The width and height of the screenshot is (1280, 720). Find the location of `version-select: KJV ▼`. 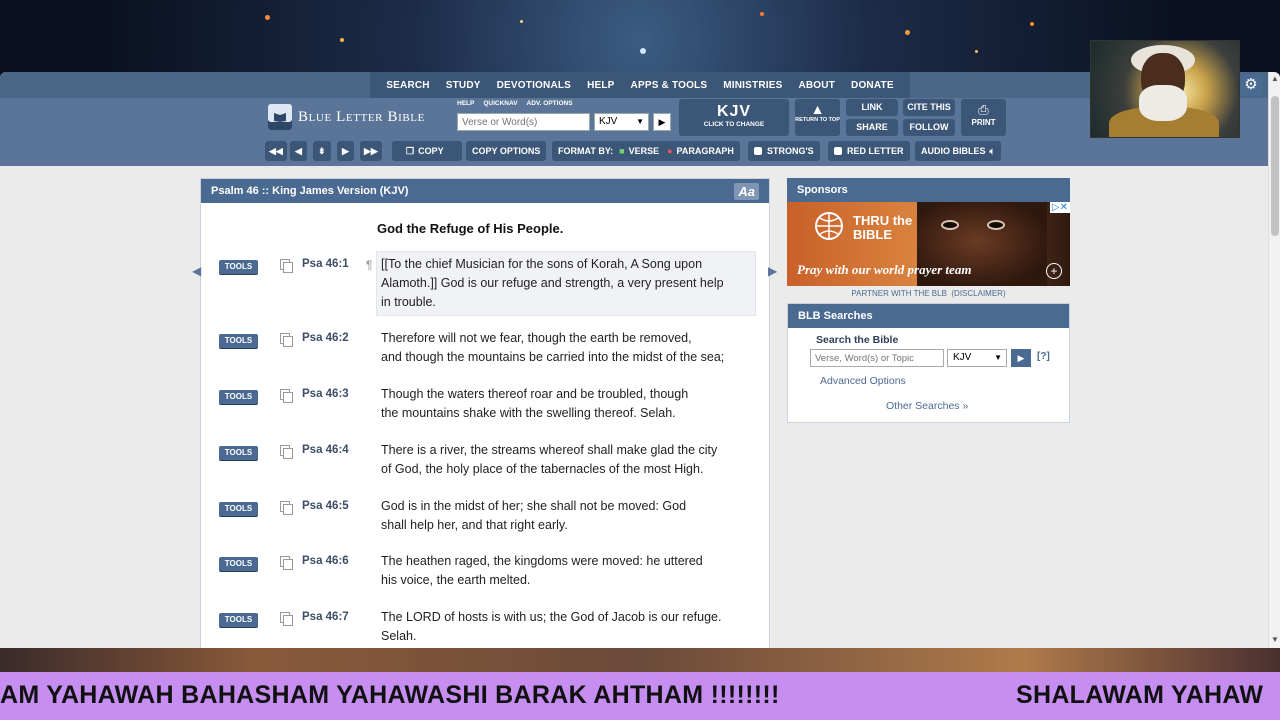

version-select: KJV ▼ is located at coordinates (621, 122).